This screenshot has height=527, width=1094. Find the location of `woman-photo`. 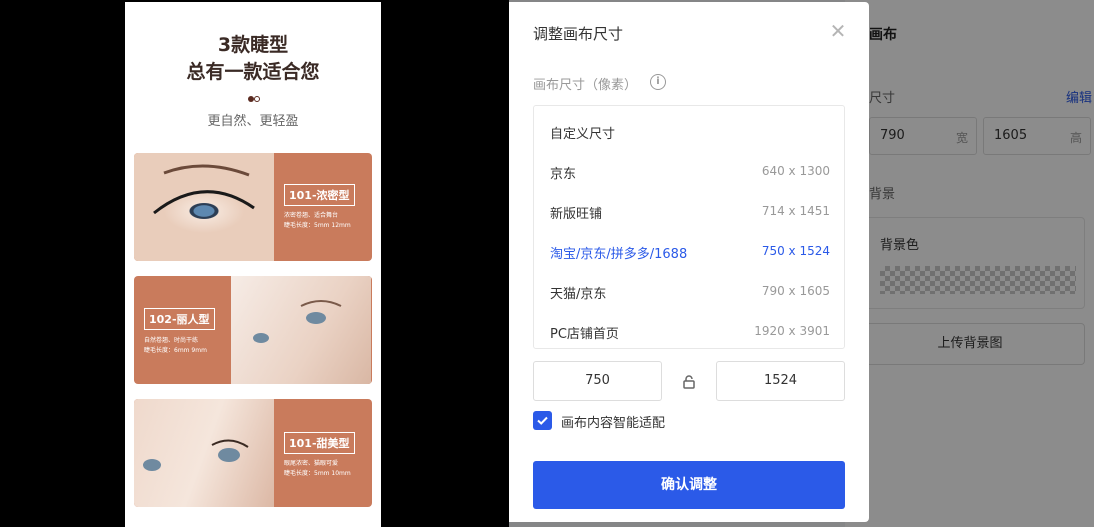

woman-photo is located at coordinates (204, 453).